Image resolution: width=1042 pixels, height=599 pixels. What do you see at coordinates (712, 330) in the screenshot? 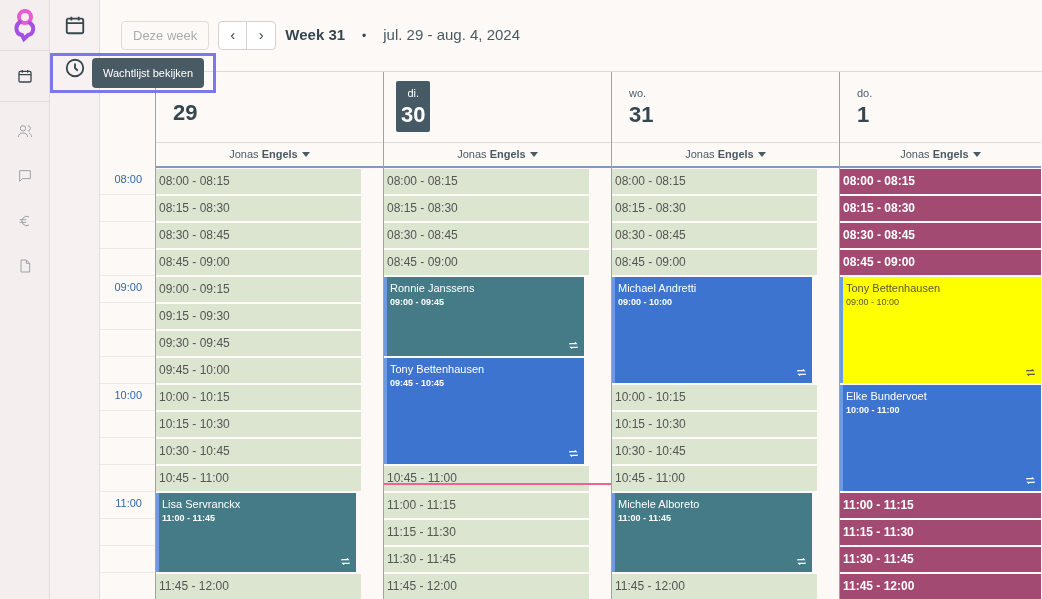
I see `appointment-card: Michael Andretti 09:00 - 10:00` at bounding box center [712, 330].